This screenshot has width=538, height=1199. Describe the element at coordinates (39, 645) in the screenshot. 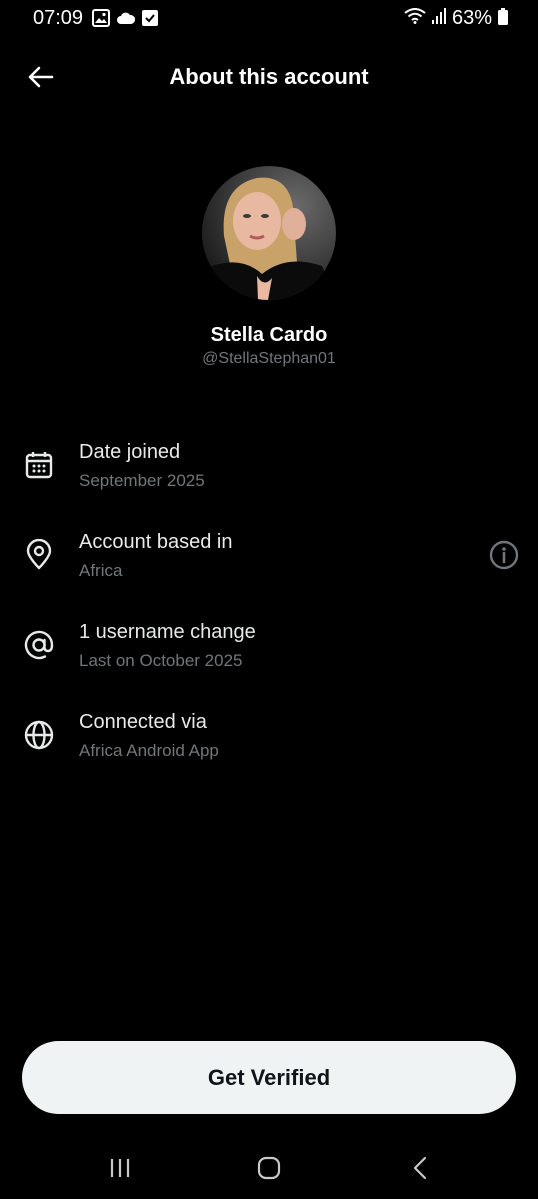

I see `at-sign-icon` at that location.